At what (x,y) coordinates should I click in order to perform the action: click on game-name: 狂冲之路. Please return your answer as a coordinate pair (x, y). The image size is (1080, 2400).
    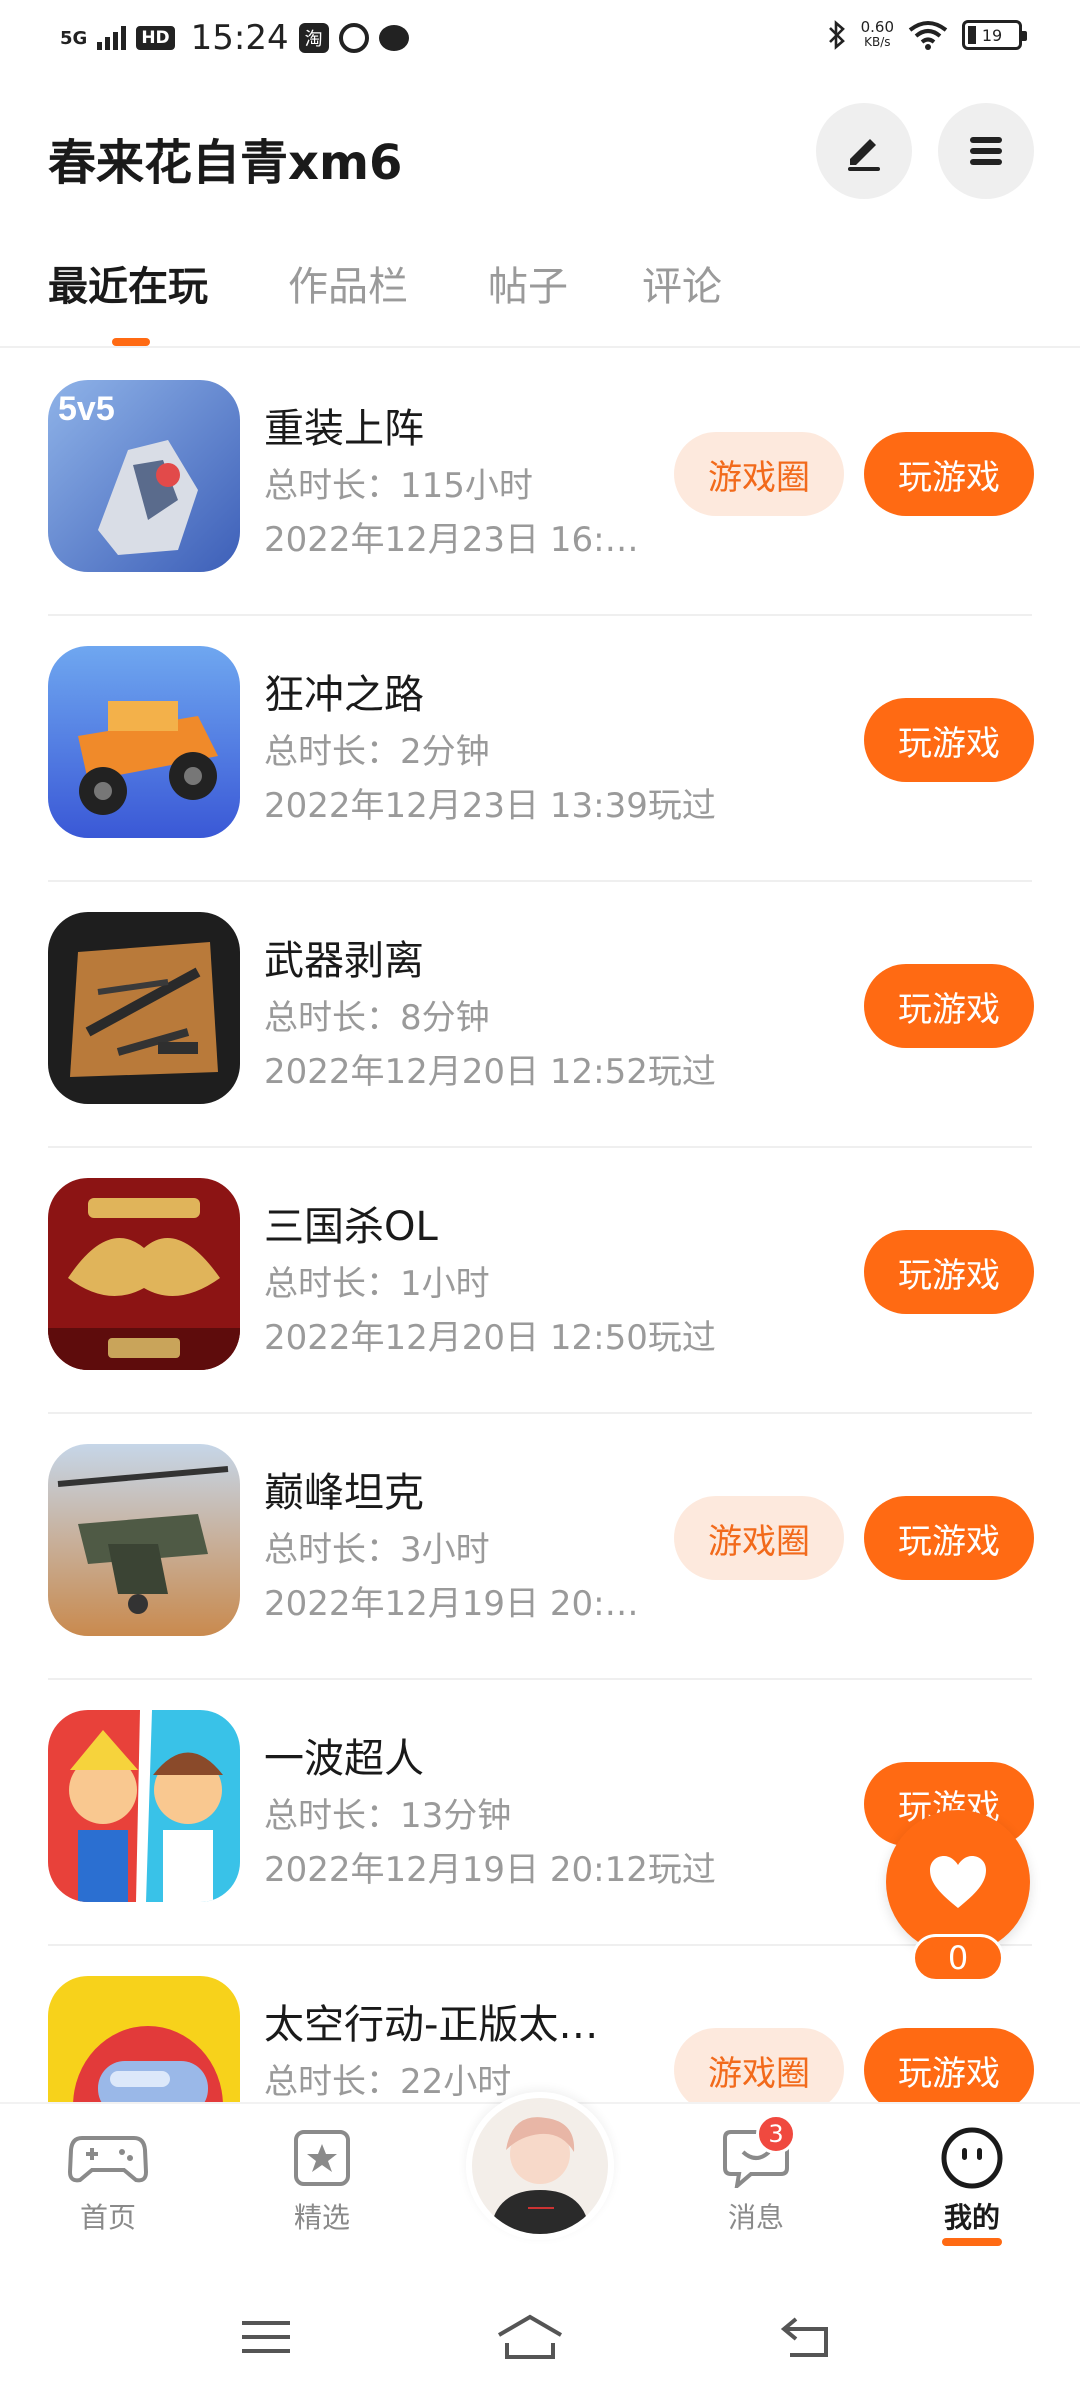
    Looking at the image, I should click on (344, 695).